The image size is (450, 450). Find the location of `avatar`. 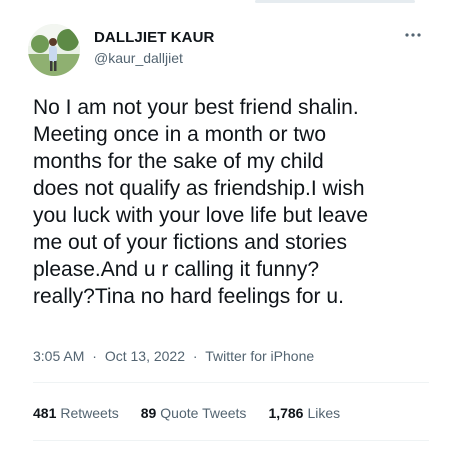

avatar is located at coordinates (54, 50).